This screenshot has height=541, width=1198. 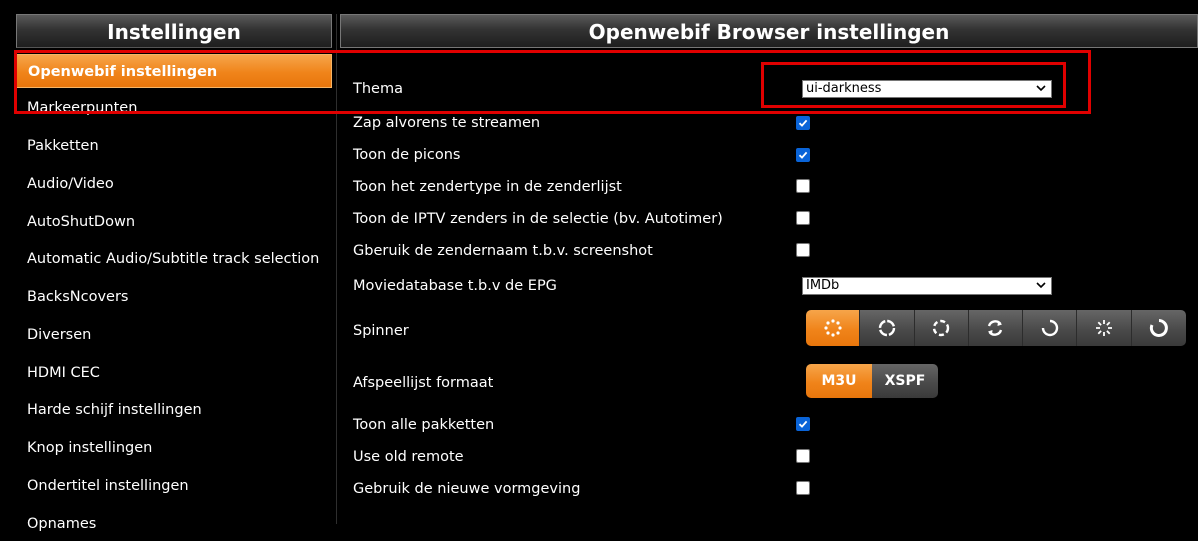 What do you see at coordinates (174, 108) in the screenshot?
I see `sidebar-item-markeerpunten: Markeerpunten` at bounding box center [174, 108].